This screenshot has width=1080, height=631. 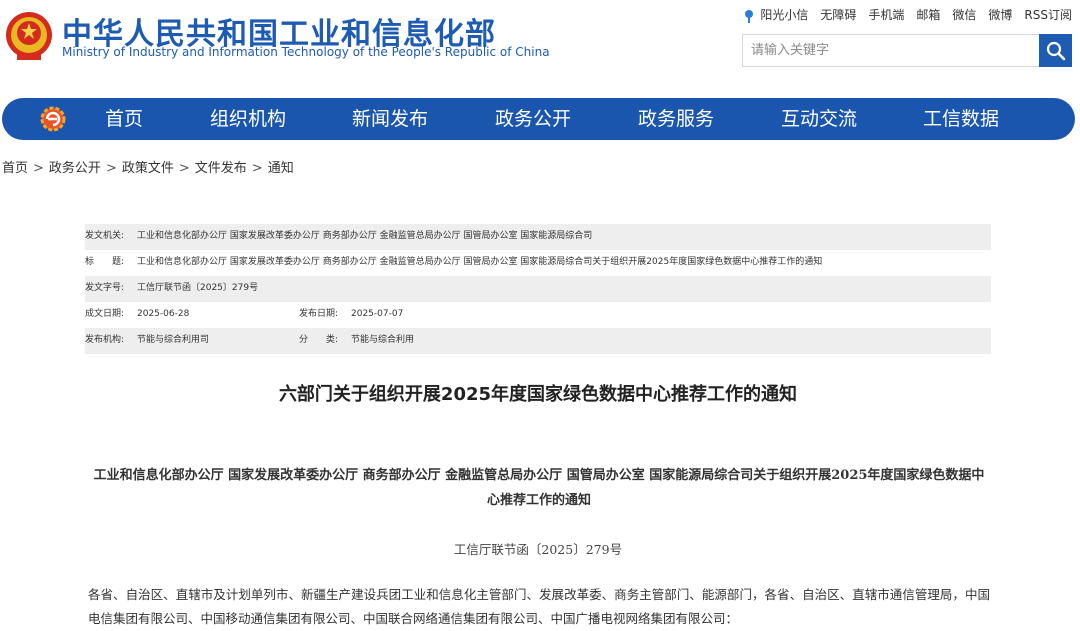 I want to click on agency-value: 节能与综合利用司, so click(x=173, y=340).